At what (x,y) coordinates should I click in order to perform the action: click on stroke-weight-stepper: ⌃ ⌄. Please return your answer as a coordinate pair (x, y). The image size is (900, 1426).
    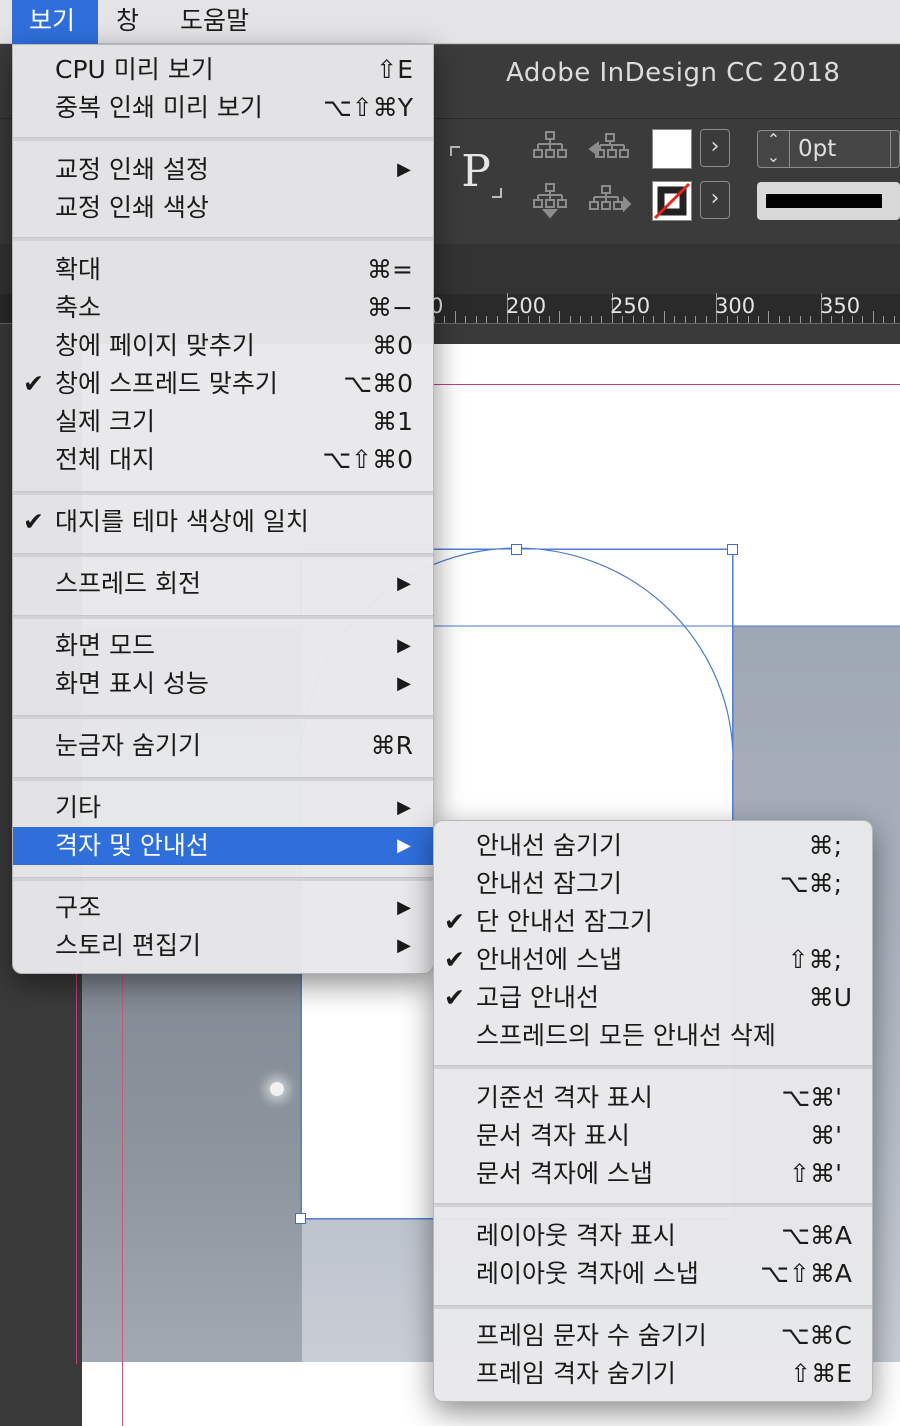
    Looking at the image, I should click on (774, 149).